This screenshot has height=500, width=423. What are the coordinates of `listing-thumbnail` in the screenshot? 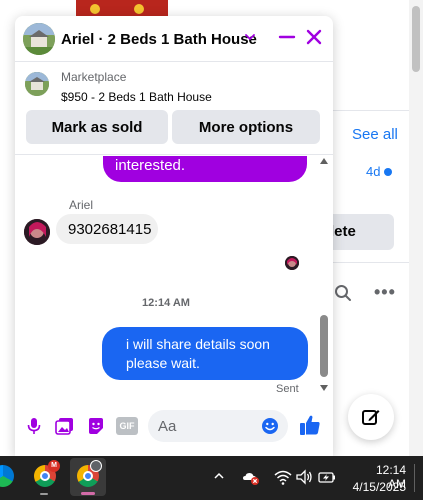 It's located at (37, 84).